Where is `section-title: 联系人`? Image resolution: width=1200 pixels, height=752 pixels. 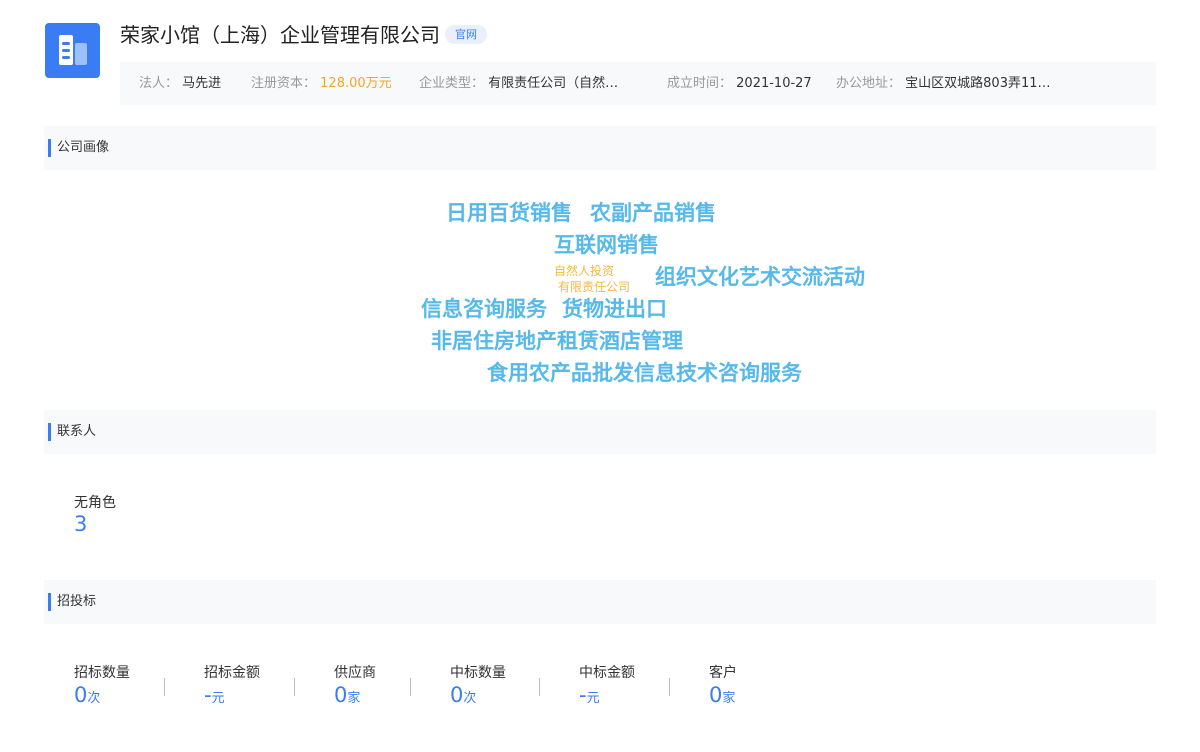
section-title: 联系人 is located at coordinates (77, 431).